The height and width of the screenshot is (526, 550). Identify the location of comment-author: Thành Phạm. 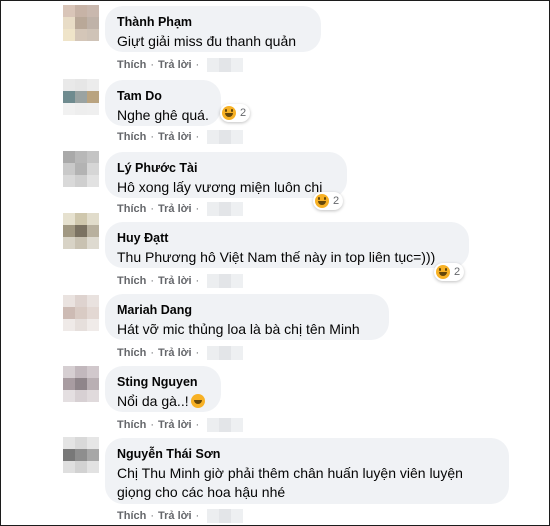
(213, 22).